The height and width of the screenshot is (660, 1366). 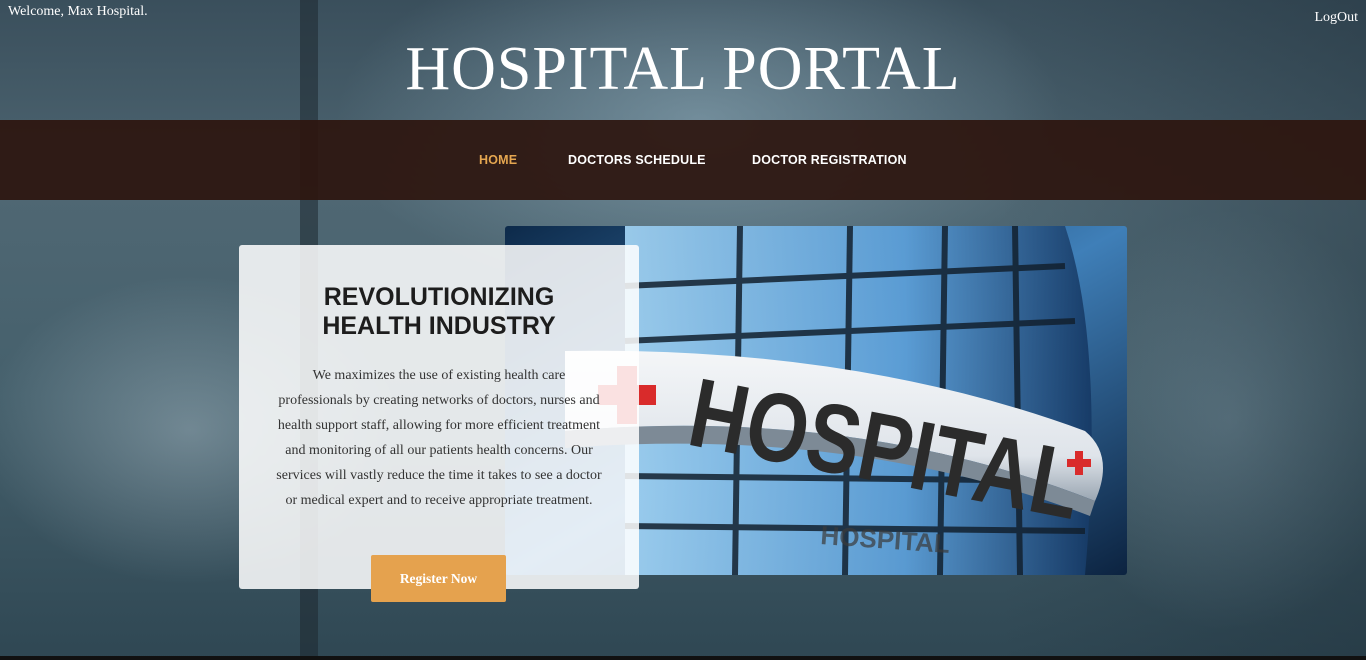 What do you see at coordinates (78, 11) in the screenshot?
I see `welcome-message: Welcome, Max Hospital.` at bounding box center [78, 11].